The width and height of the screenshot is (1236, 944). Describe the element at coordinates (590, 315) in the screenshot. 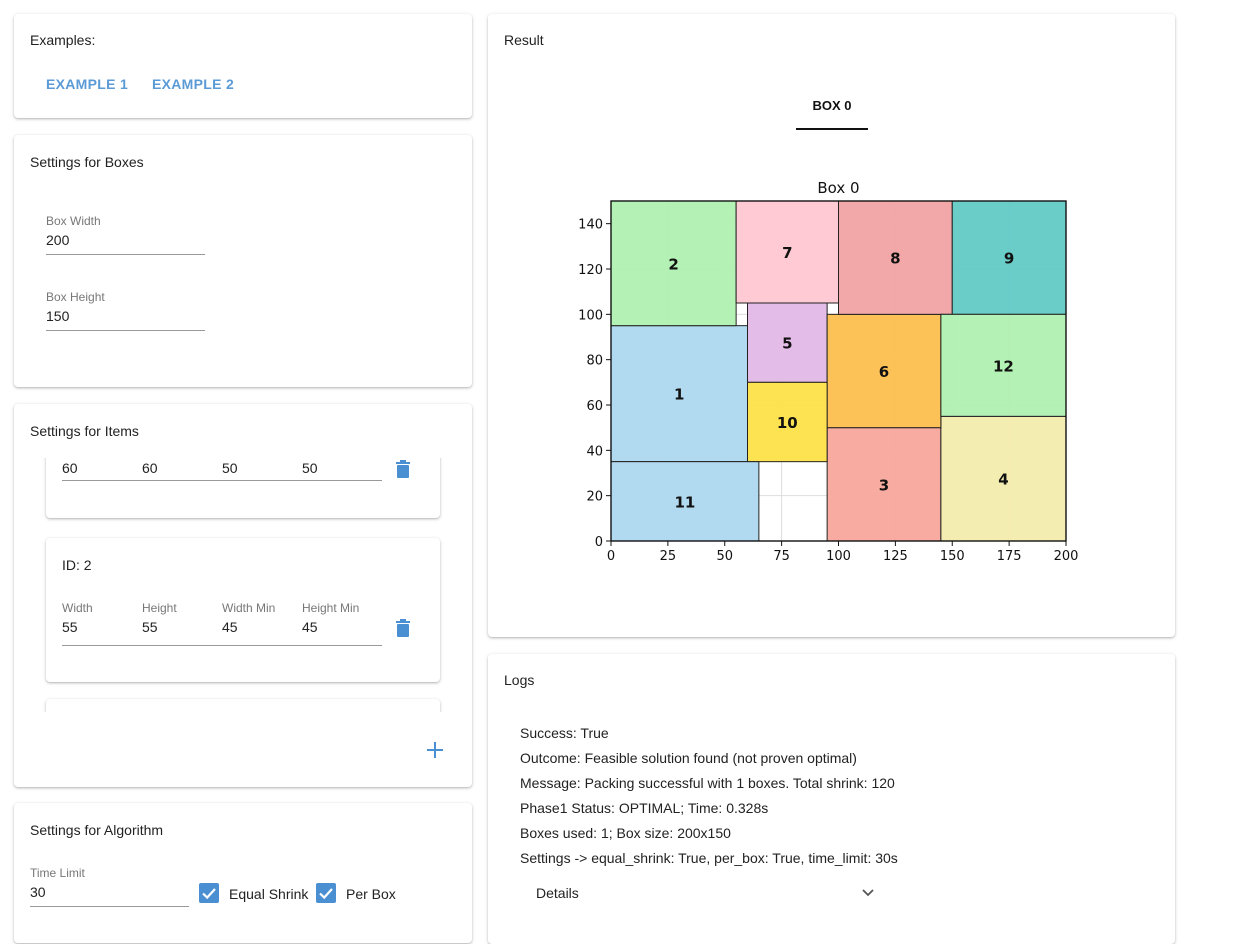

I see `y-tick-label: 100` at that location.